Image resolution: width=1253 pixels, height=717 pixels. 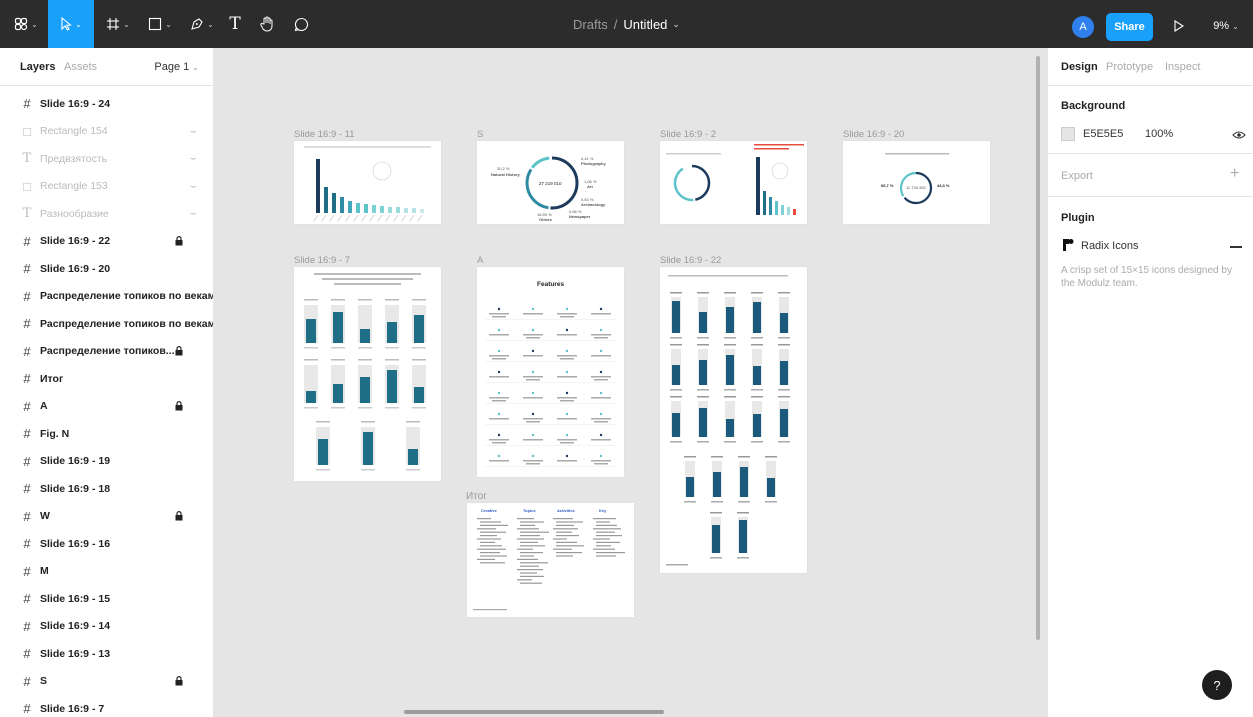 What do you see at coordinates (37, 67) in the screenshot?
I see `tab-layers: Layers` at bounding box center [37, 67].